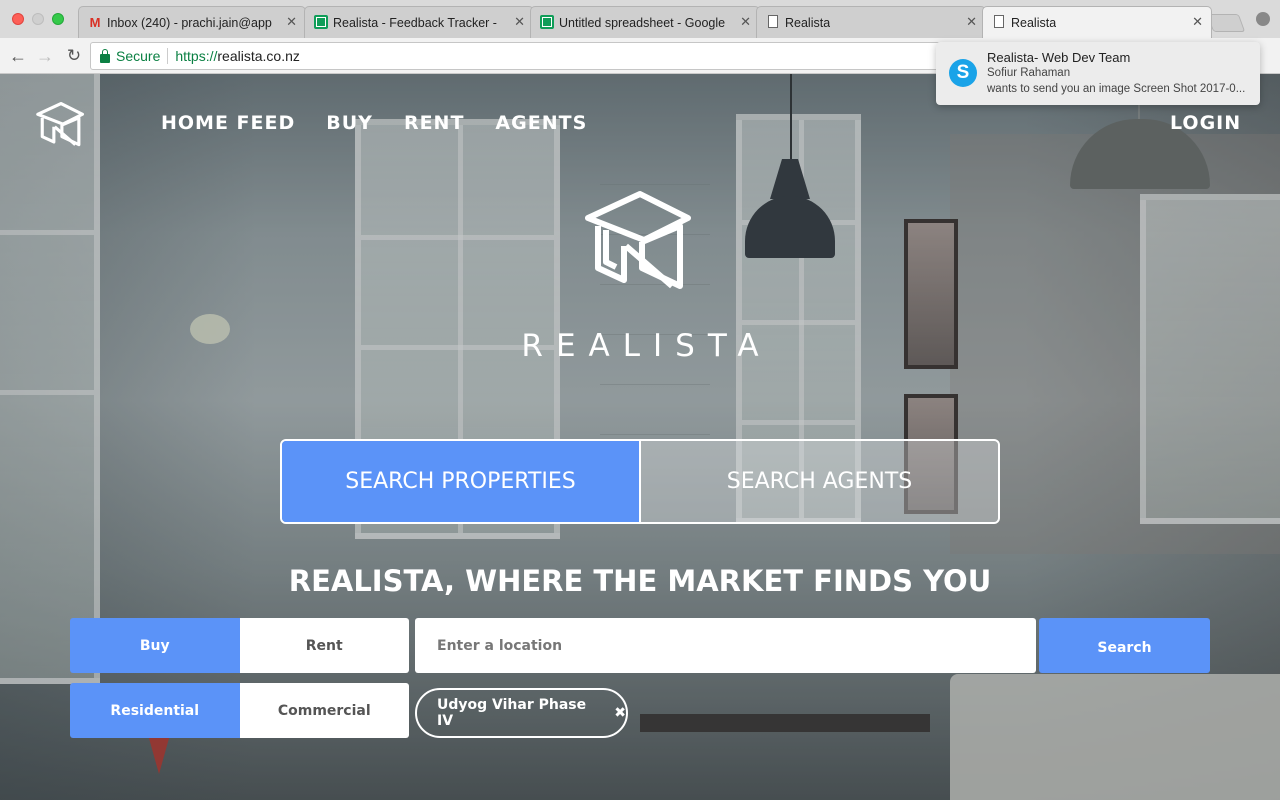 This screenshot has width=1280, height=800. I want to click on new-tab-button, so click(1226, 23).